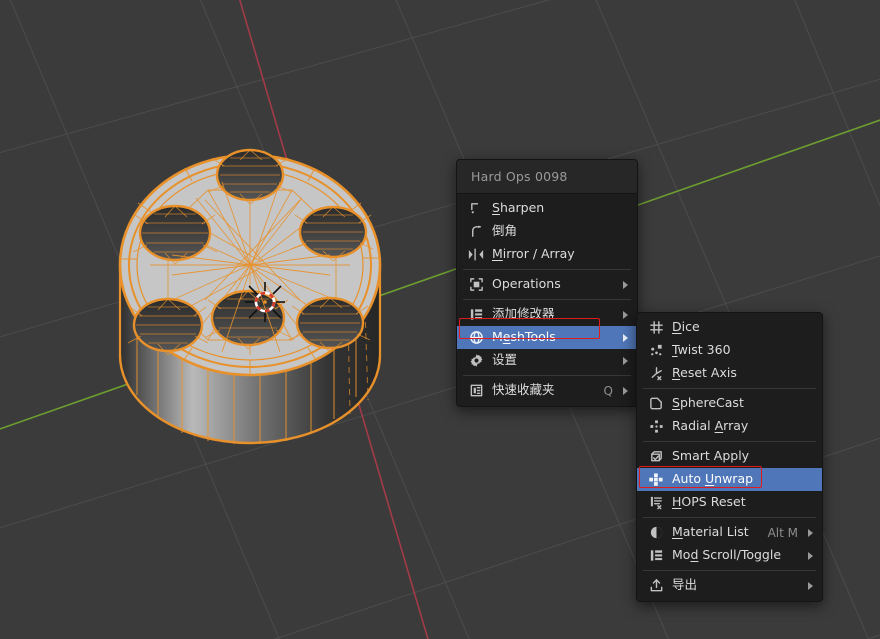  I want to click on menu-item-reset-axis: Reset Axis, so click(729, 373).